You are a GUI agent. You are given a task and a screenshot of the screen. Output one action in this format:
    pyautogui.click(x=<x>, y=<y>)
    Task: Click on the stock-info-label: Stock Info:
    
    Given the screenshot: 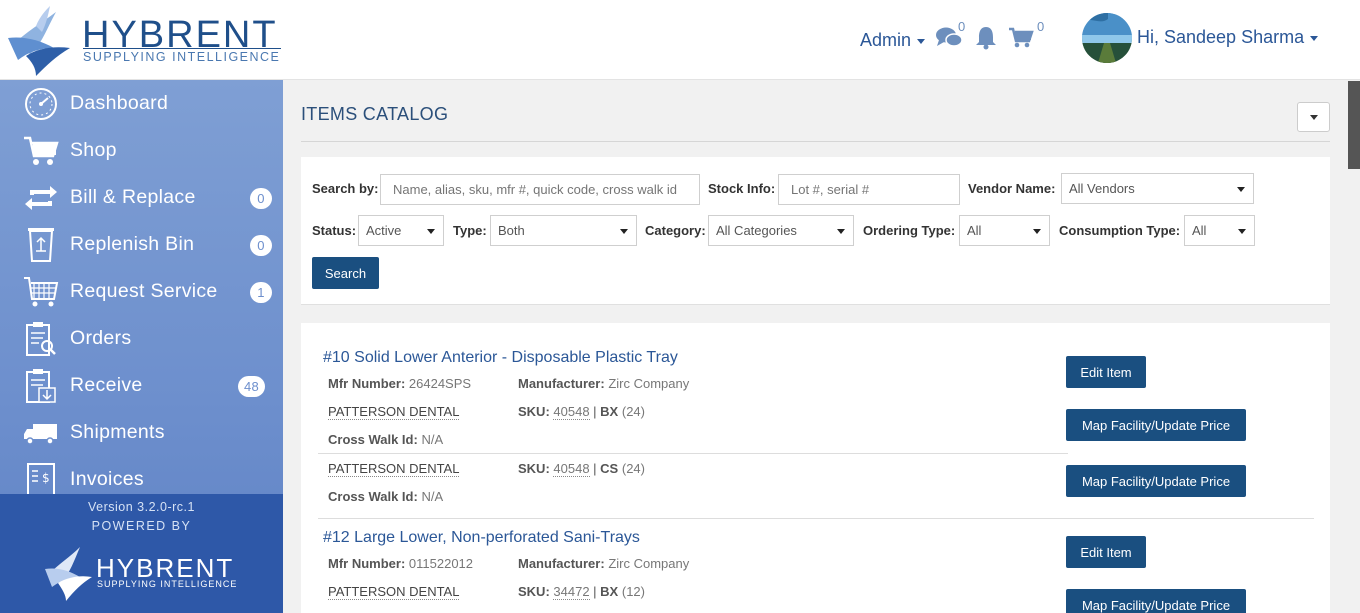 What is the action you would take?
    pyautogui.click(x=742, y=188)
    